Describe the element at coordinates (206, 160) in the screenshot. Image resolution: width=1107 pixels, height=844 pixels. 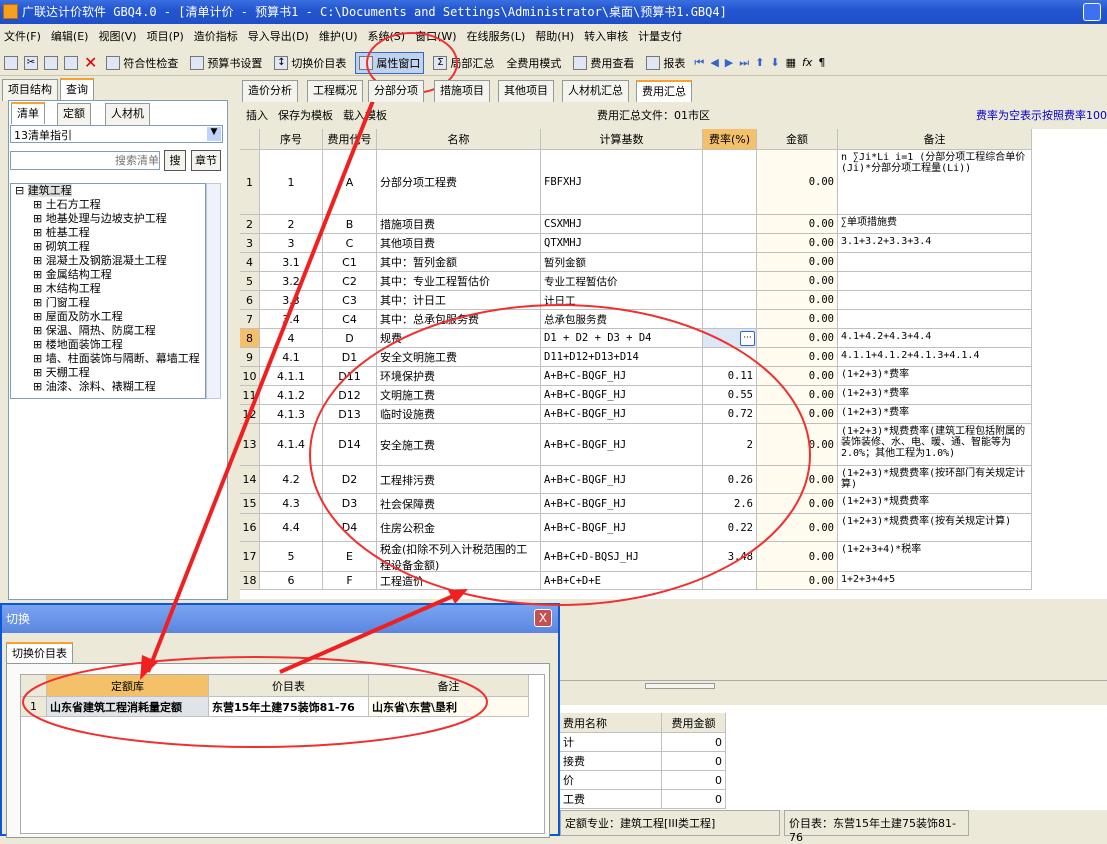
I see `chapter-button: 章节` at that location.